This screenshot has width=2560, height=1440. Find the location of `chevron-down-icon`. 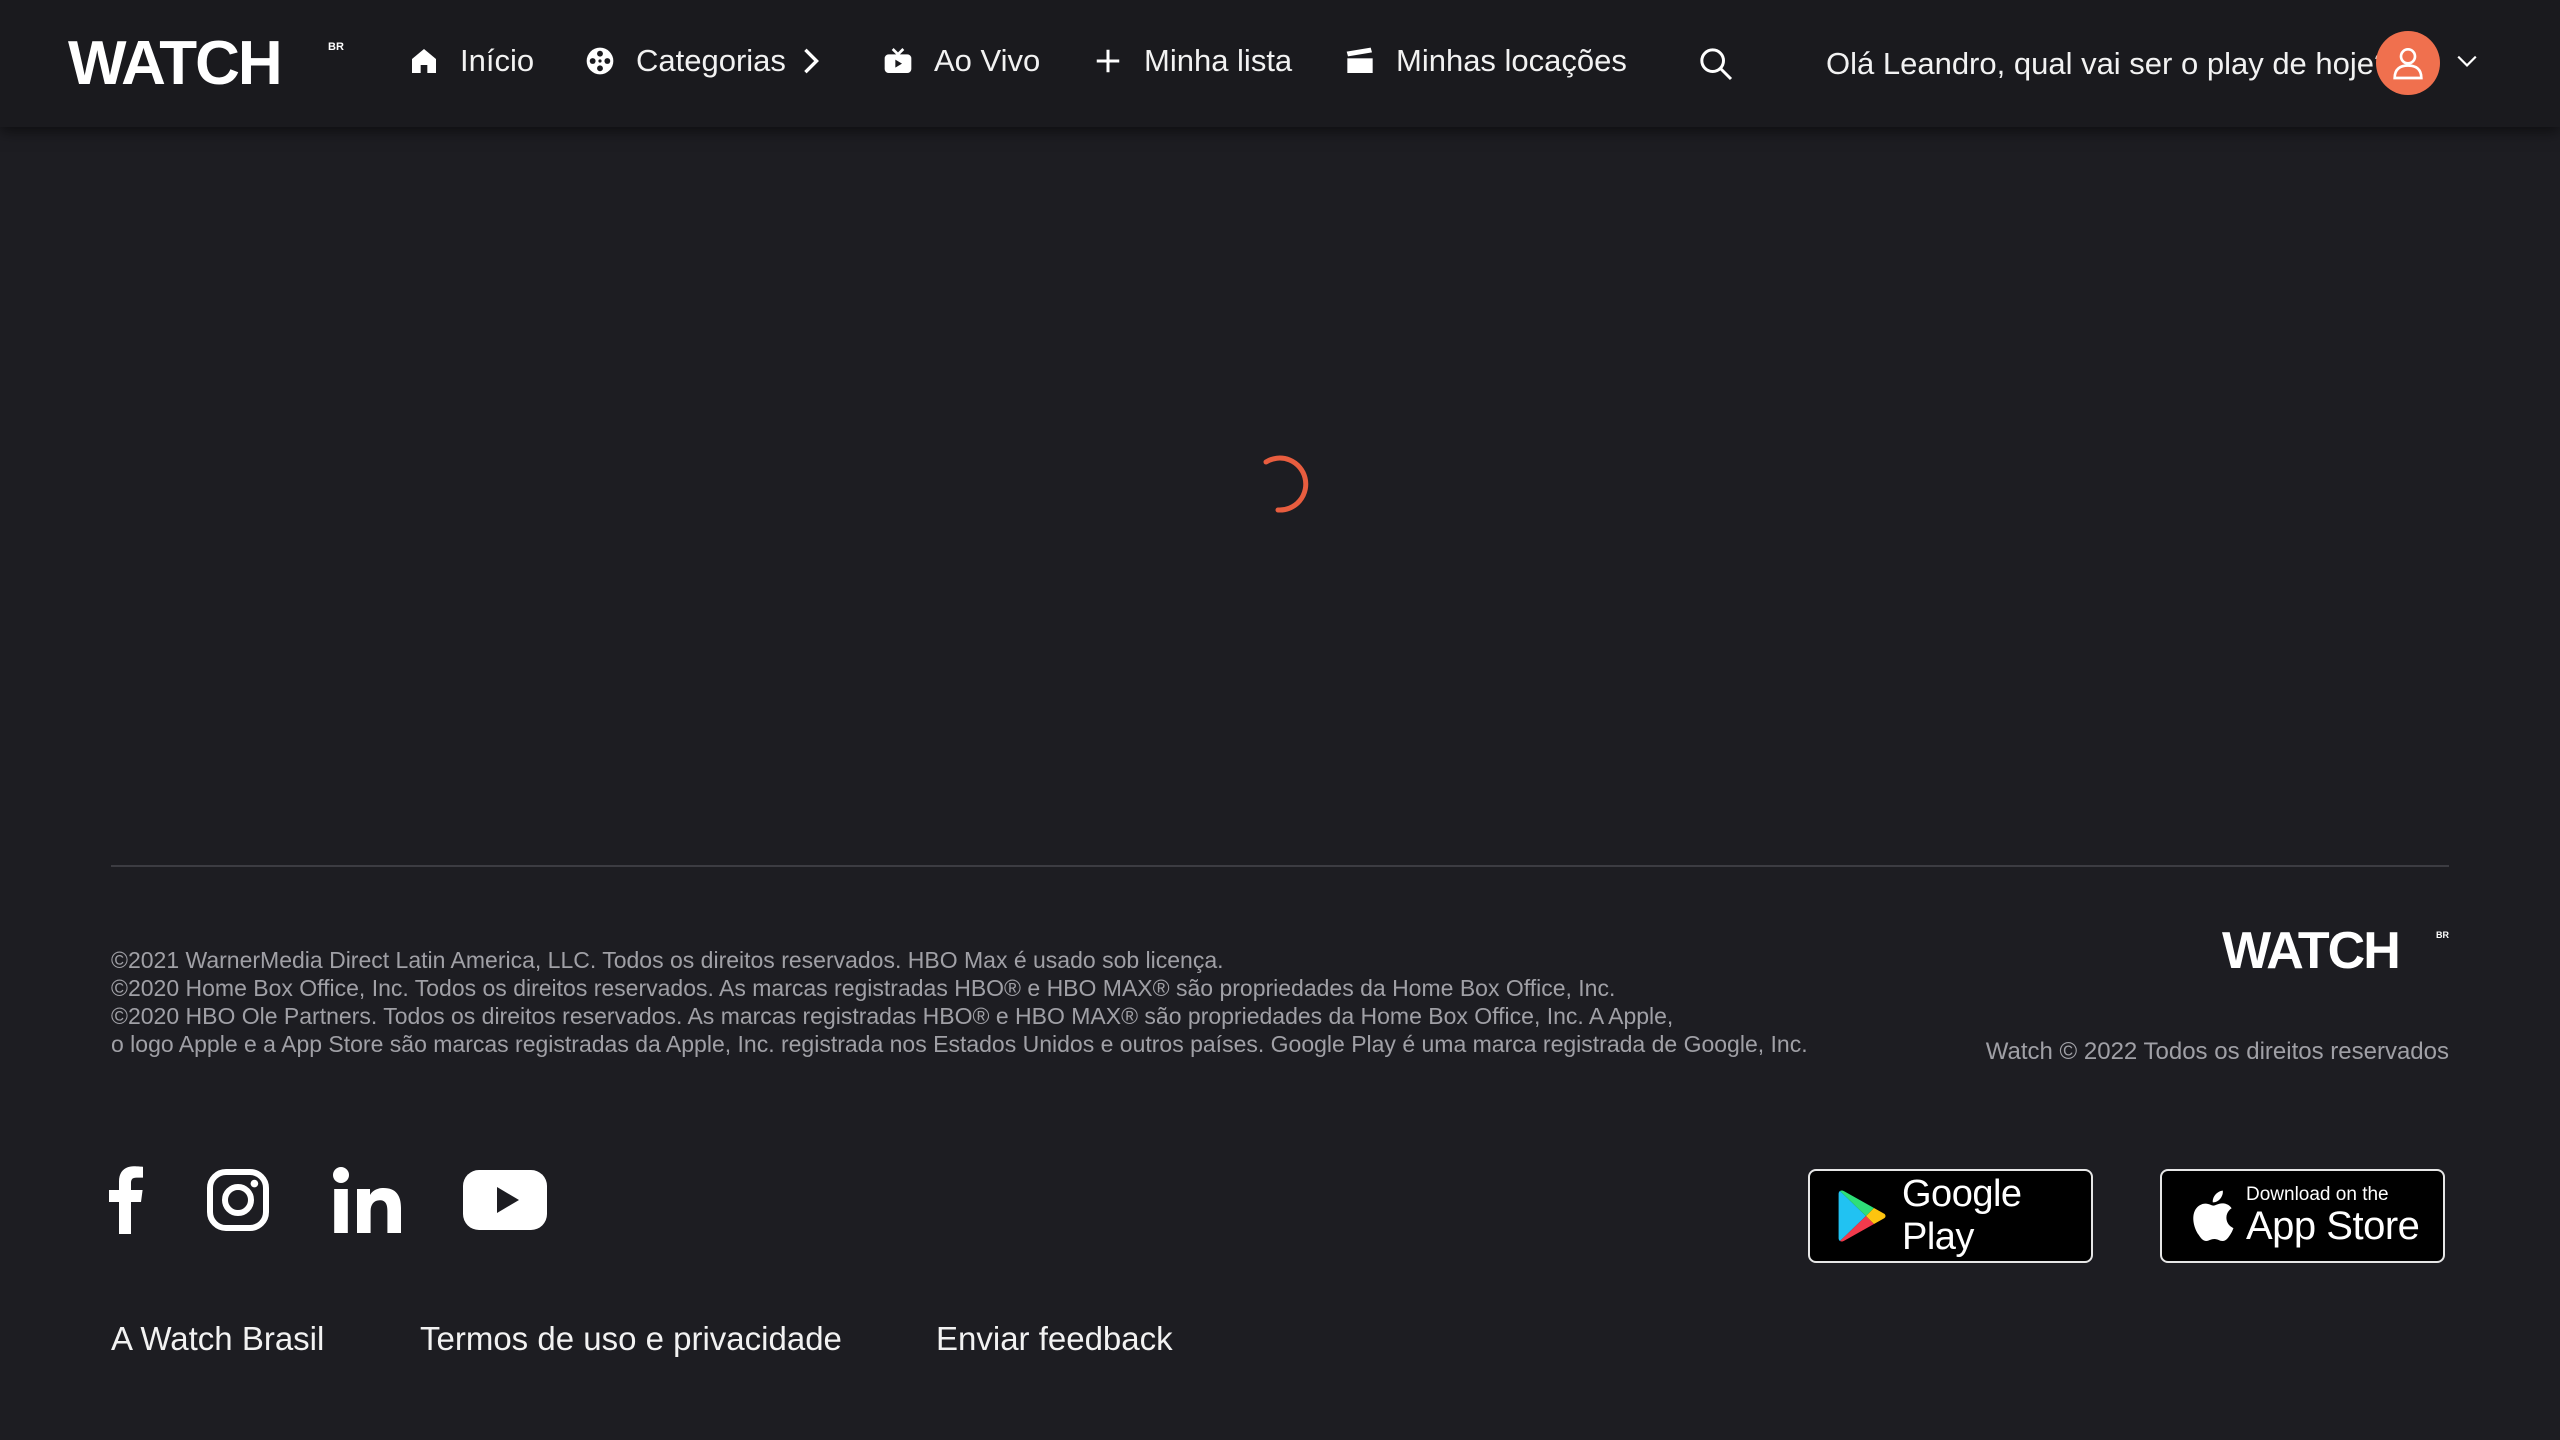

chevron-down-icon is located at coordinates (2467, 61).